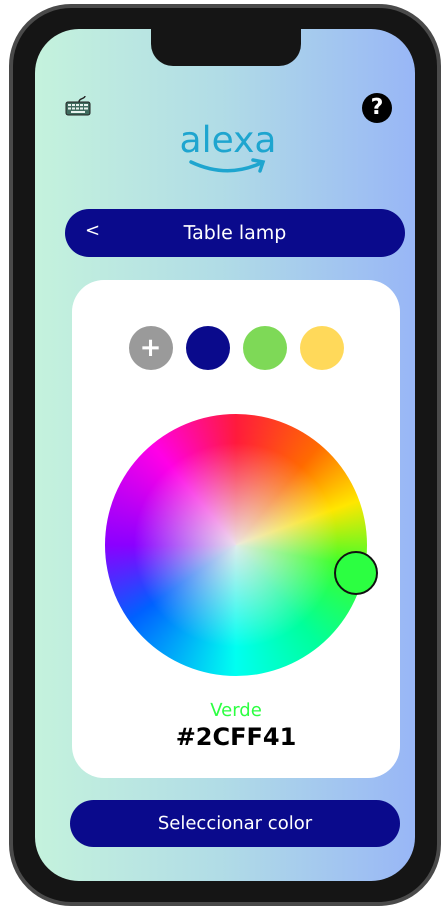 The height and width of the screenshot is (909, 448). I want to click on color-name: Verde, so click(236, 710).